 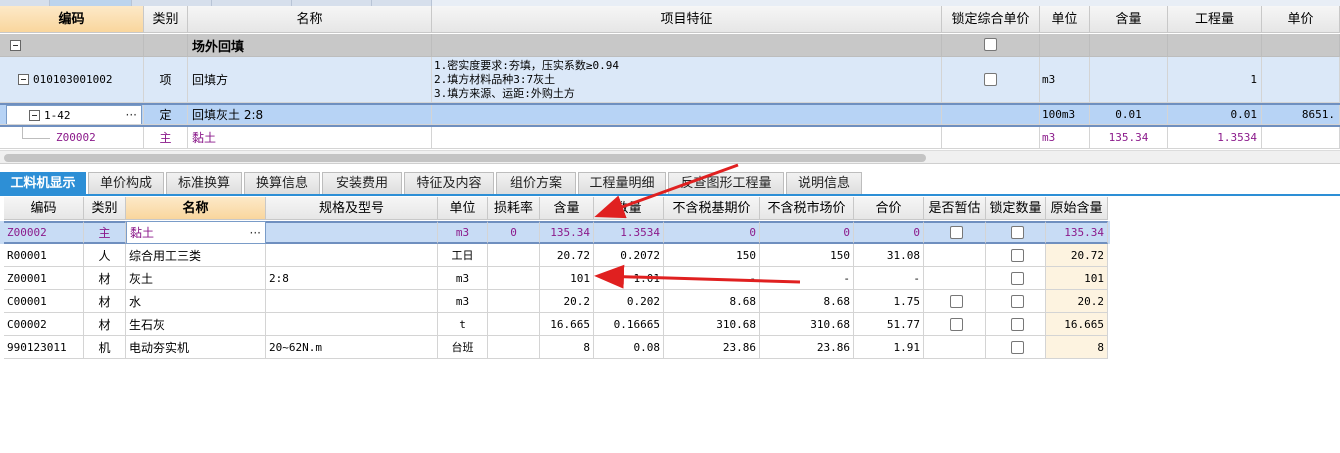 What do you see at coordinates (449, 183) in the screenshot?
I see `tab-features-content: 特征及内容` at bounding box center [449, 183].